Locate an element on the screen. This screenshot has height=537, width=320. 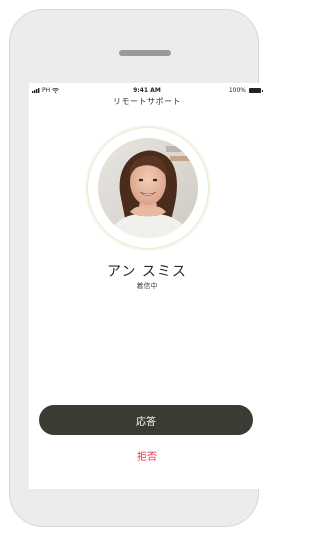
caller-photo is located at coordinates (148, 188).